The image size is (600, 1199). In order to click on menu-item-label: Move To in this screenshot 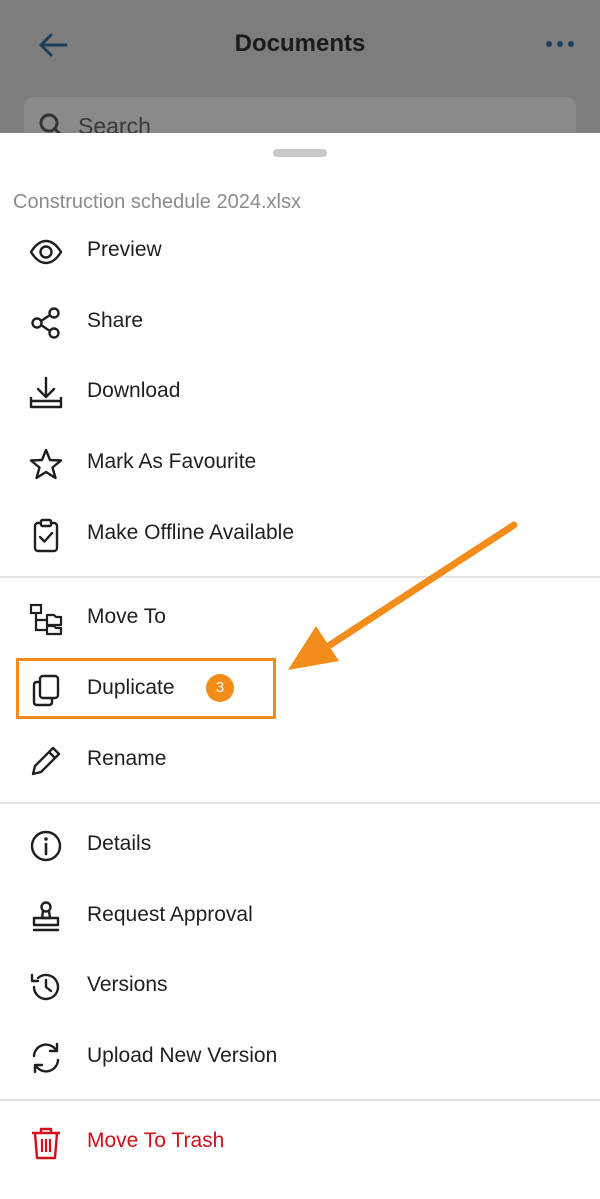, I will do `click(126, 616)`.